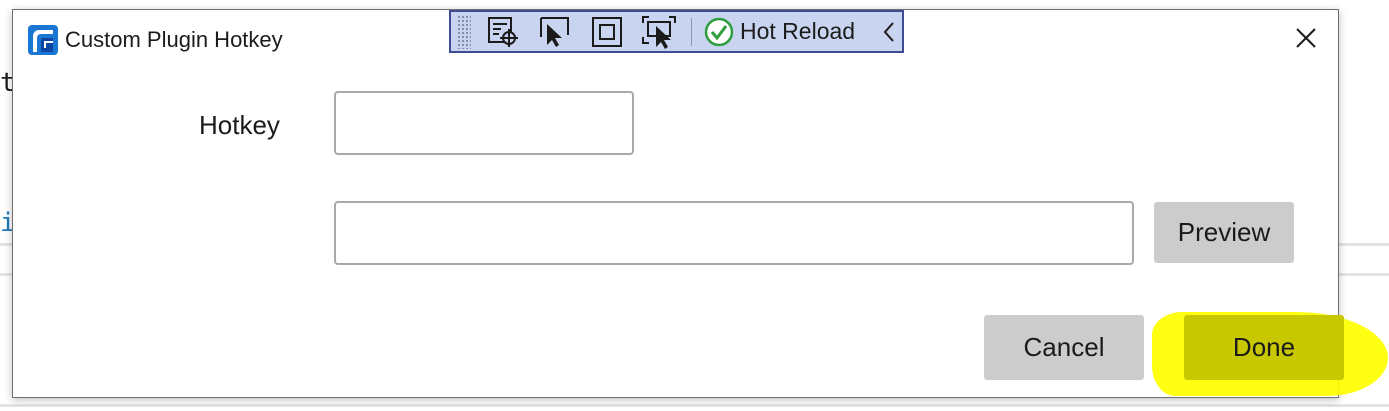 The image size is (1389, 411). I want to click on track-focus-icon, so click(659, 32).